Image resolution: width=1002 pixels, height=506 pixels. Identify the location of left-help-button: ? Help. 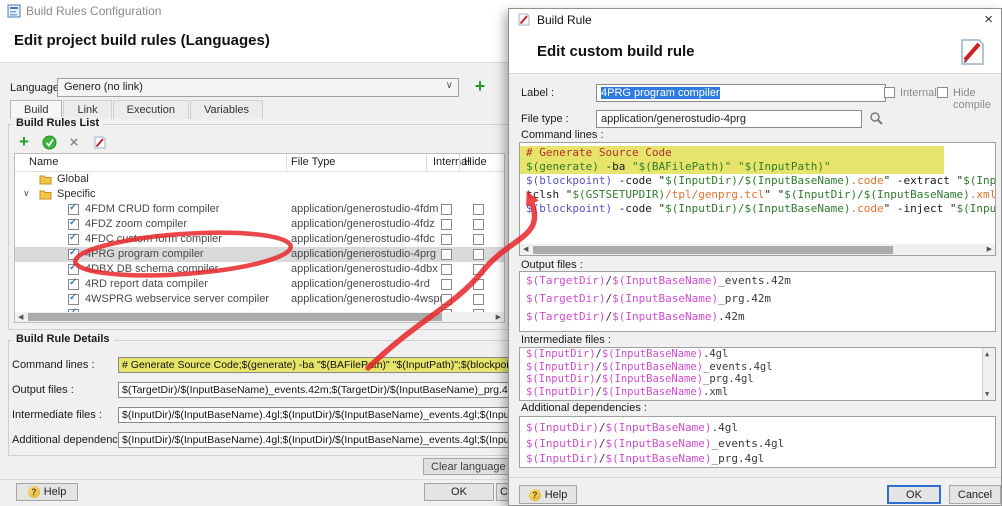
(47, 492).